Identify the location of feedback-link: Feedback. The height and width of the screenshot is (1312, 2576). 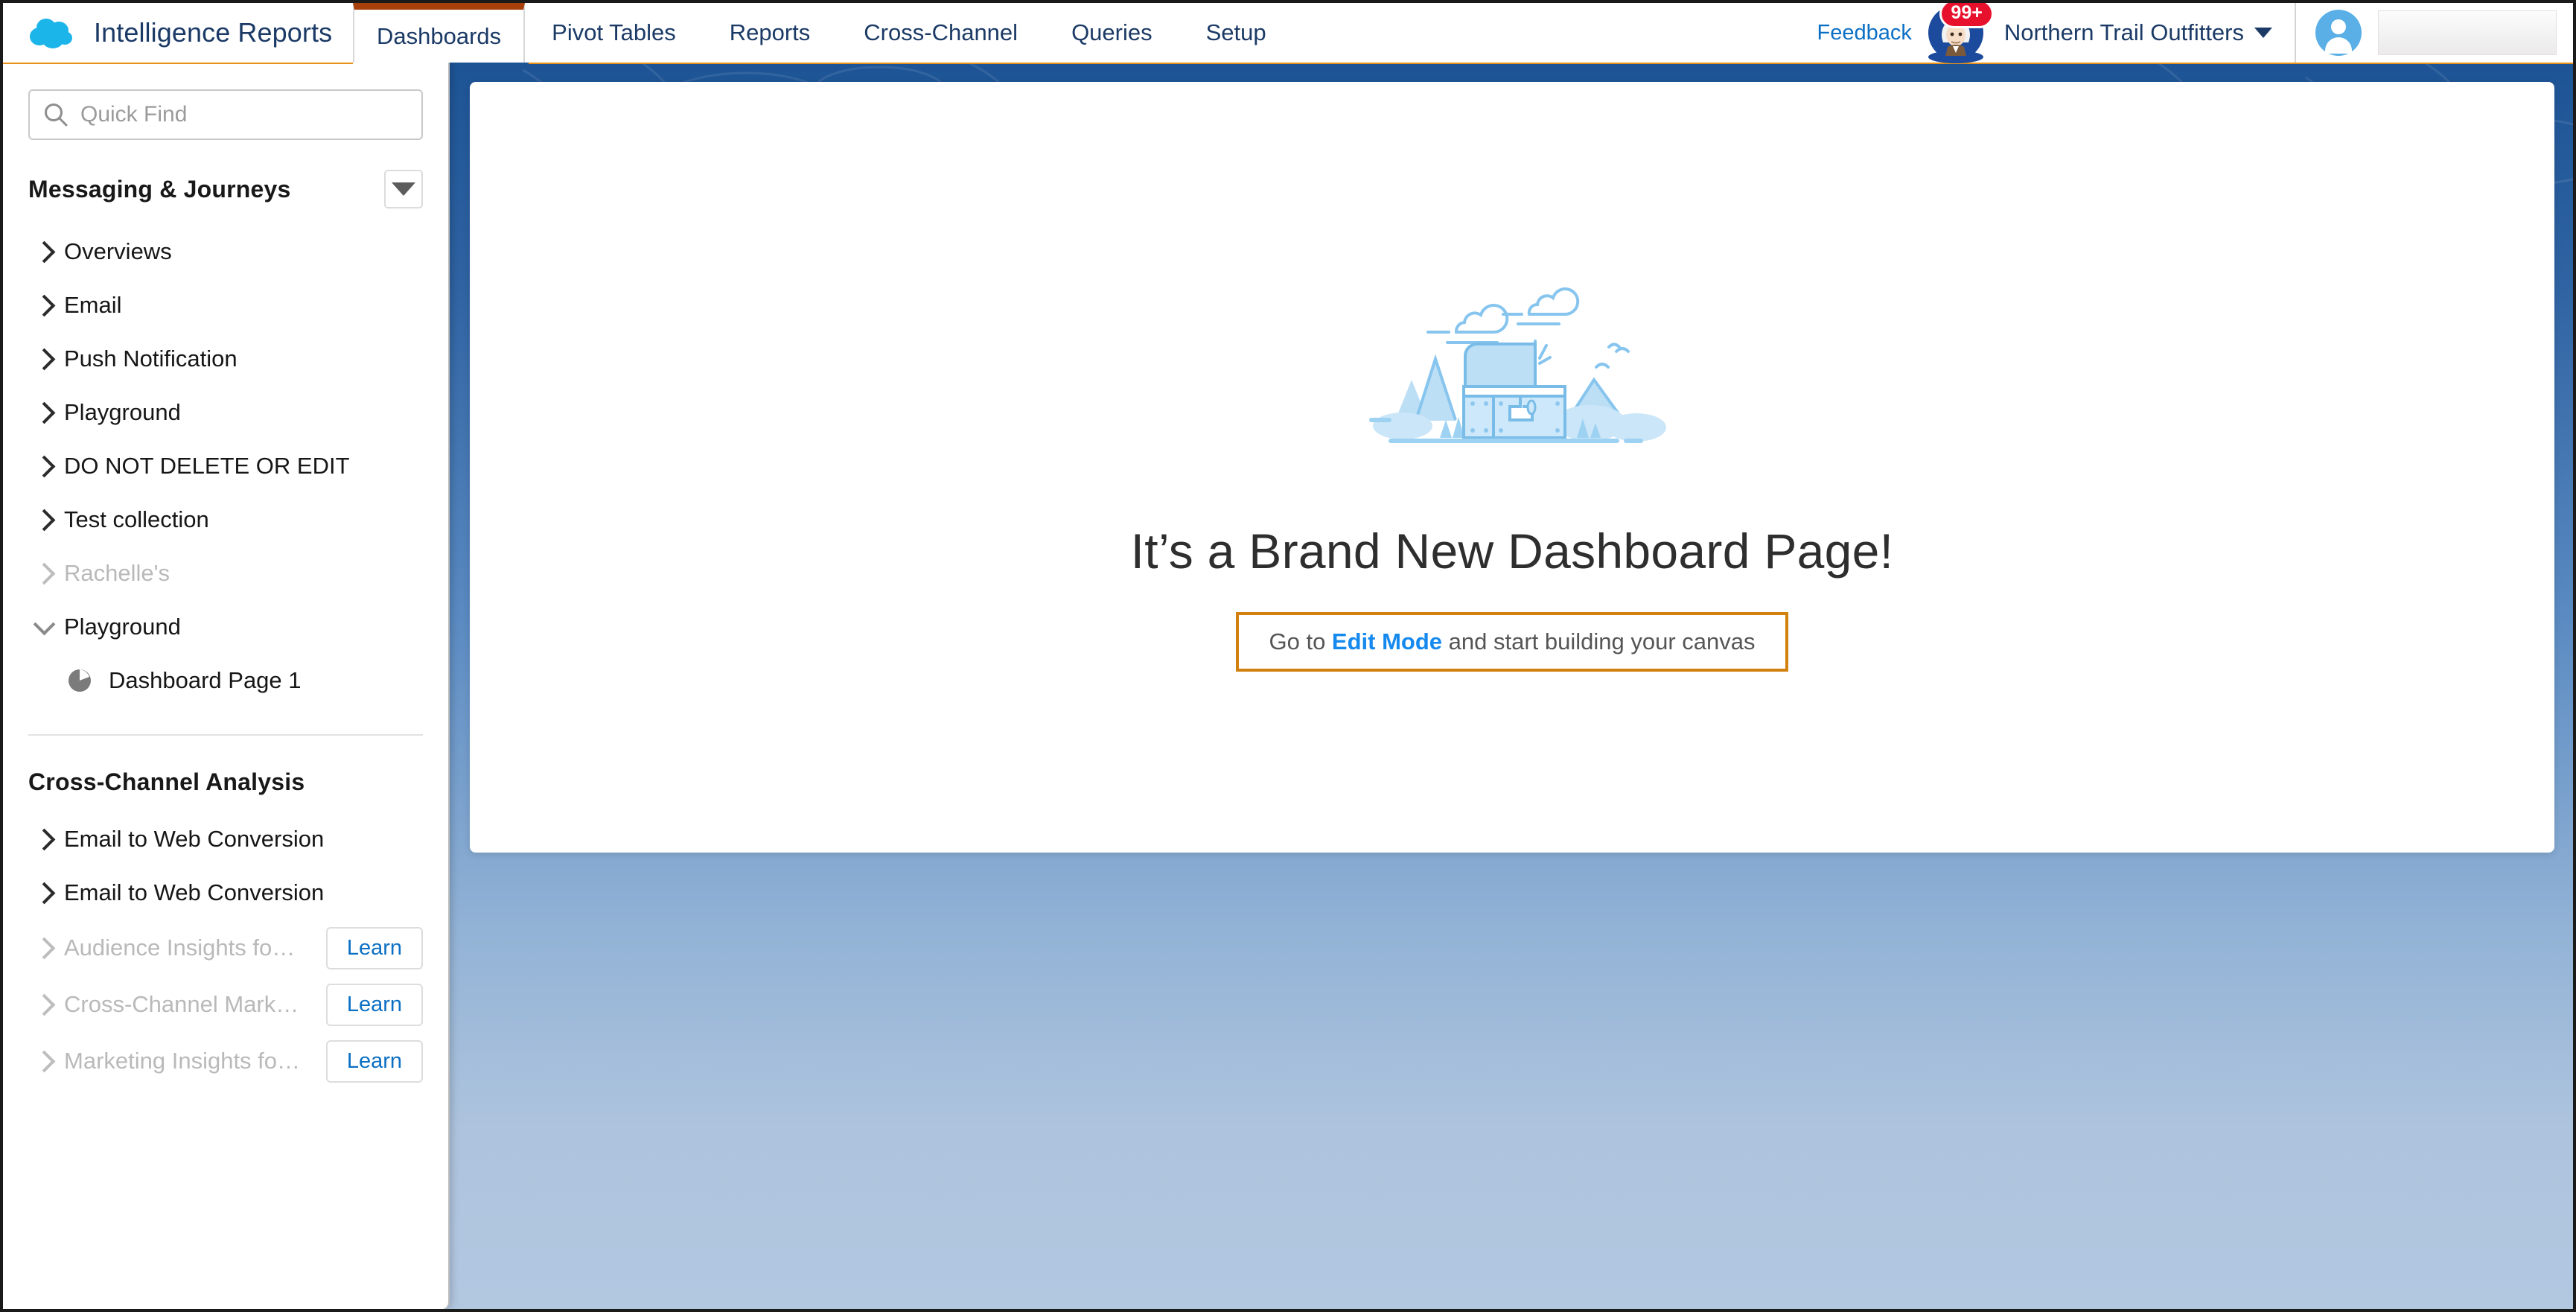
(1864, 33).